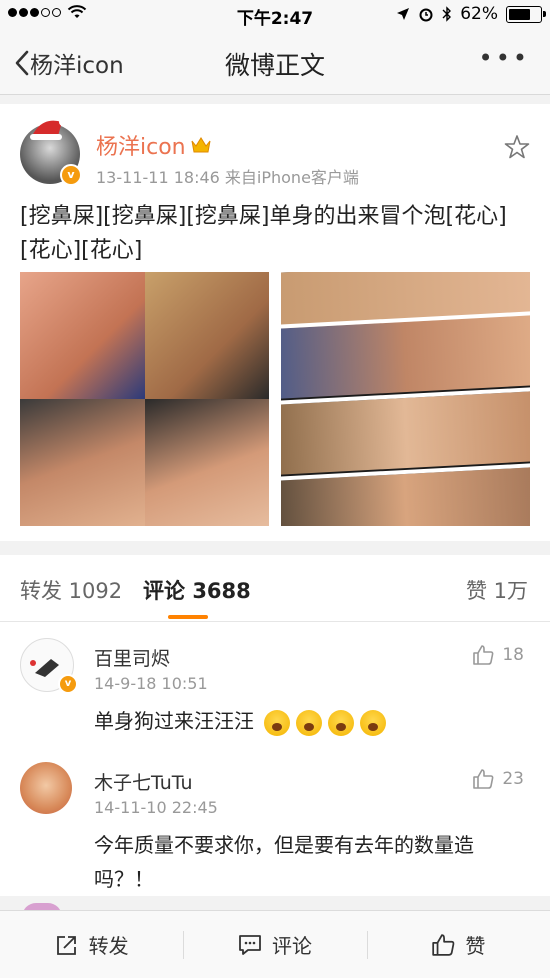  I want to click on comment-button: 评论, so click(274, 944).